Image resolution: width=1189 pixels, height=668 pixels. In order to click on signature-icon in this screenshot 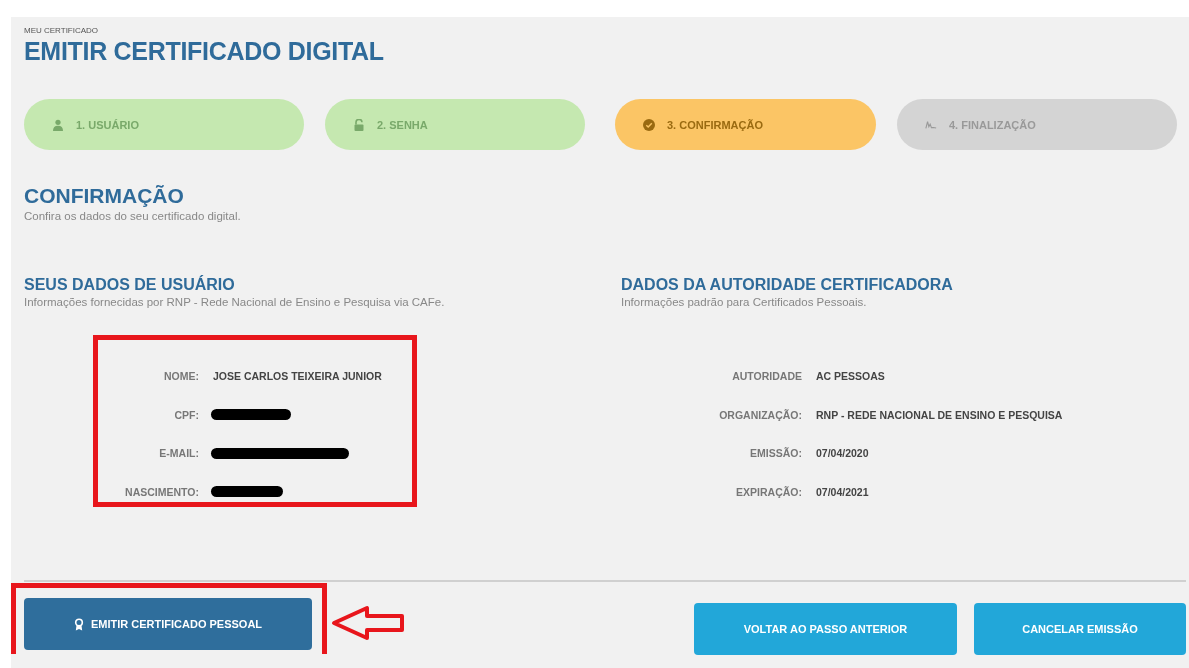, I will do `click(931, 124)`.